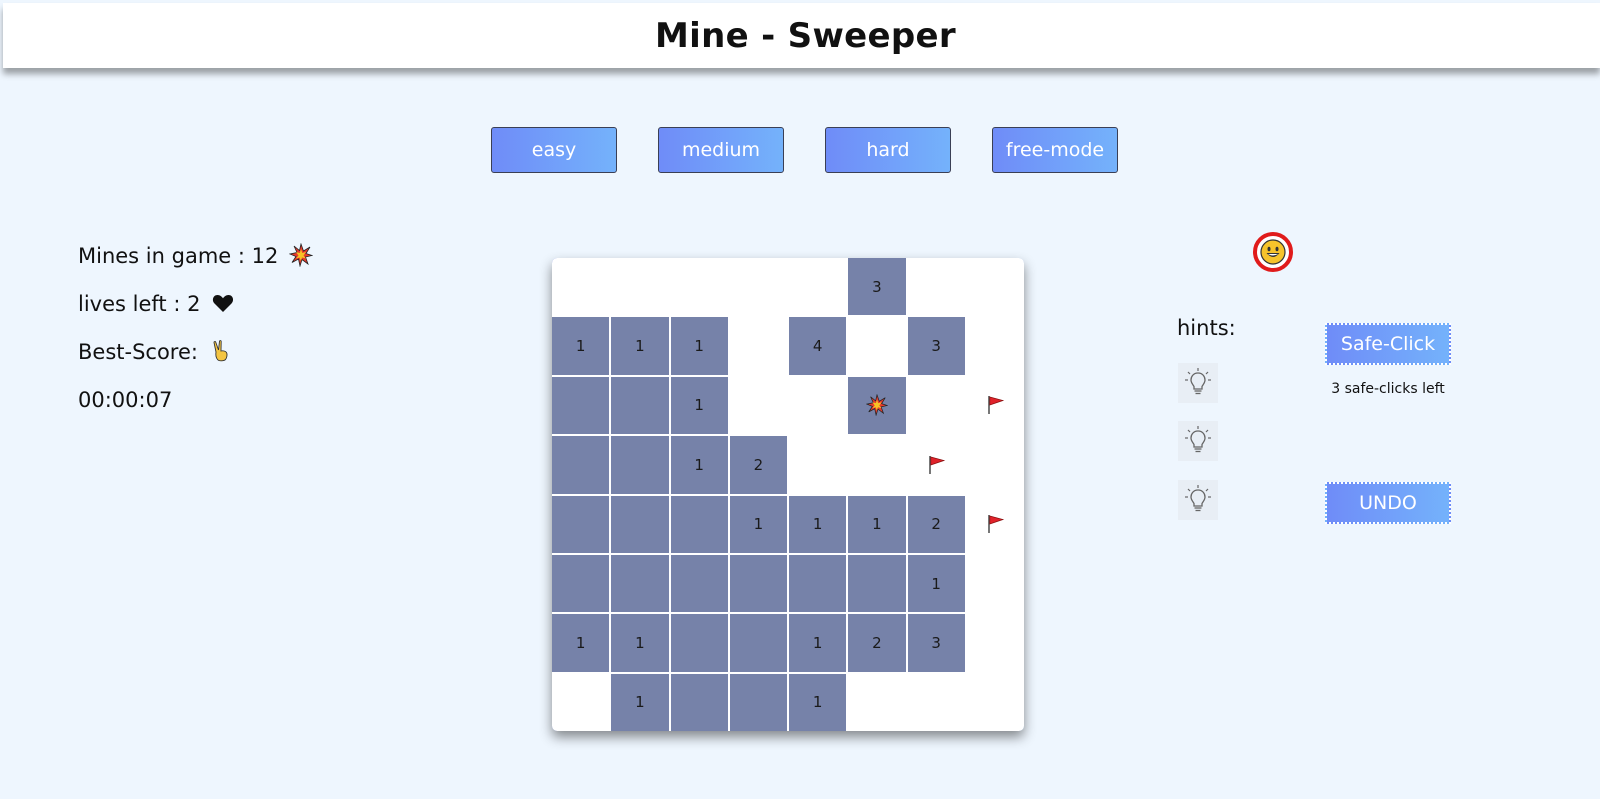  What do you see at coordinates (1055, 150) in the screenshot?
I see `free-mode-button: free-mode` at bounding box center [1055, 150].